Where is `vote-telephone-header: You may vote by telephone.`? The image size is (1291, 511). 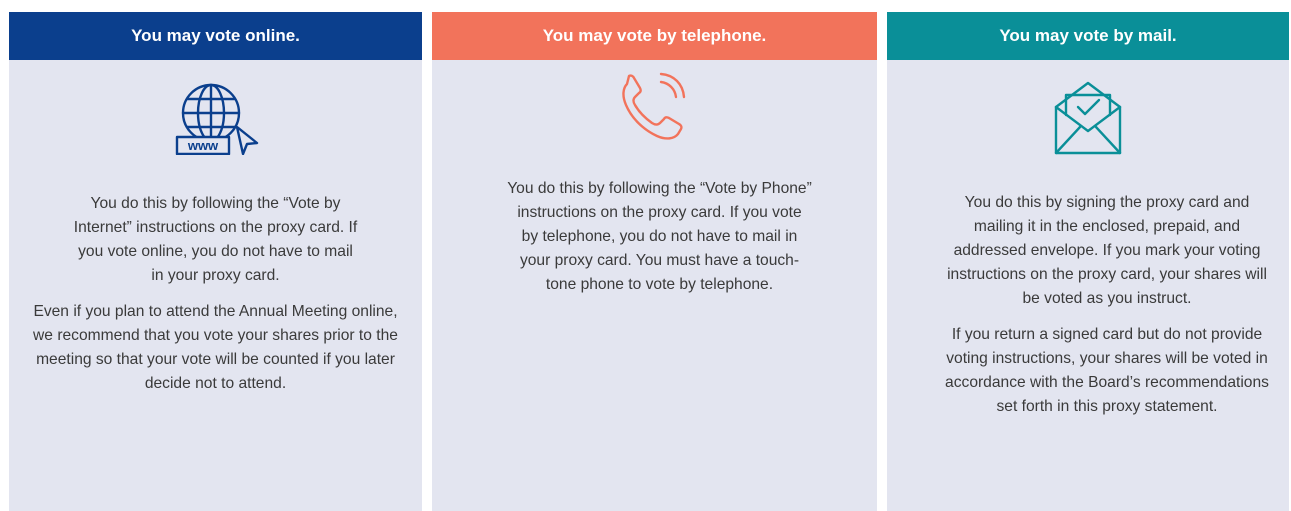 vote-telephone-header: You may vote by telephone. is located at coordinates (654, 36).